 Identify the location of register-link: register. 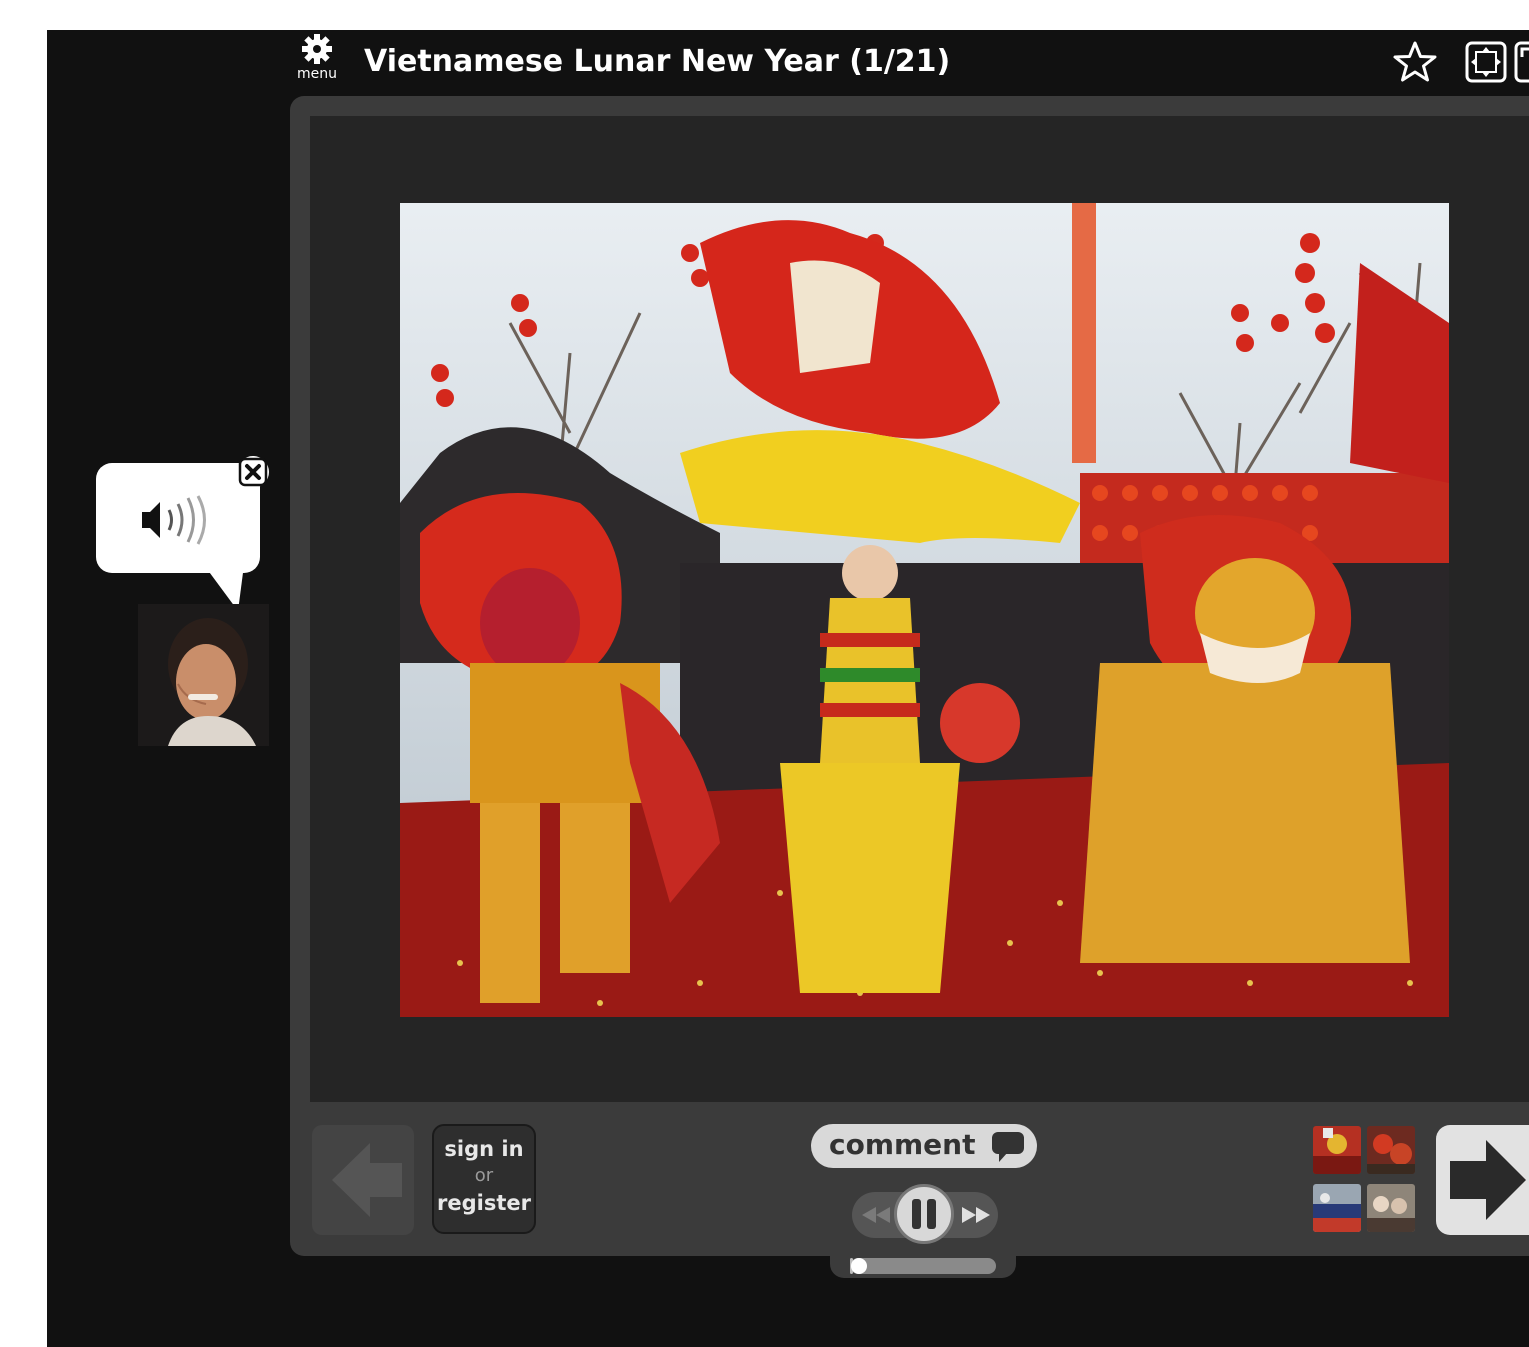
(484, 1203).